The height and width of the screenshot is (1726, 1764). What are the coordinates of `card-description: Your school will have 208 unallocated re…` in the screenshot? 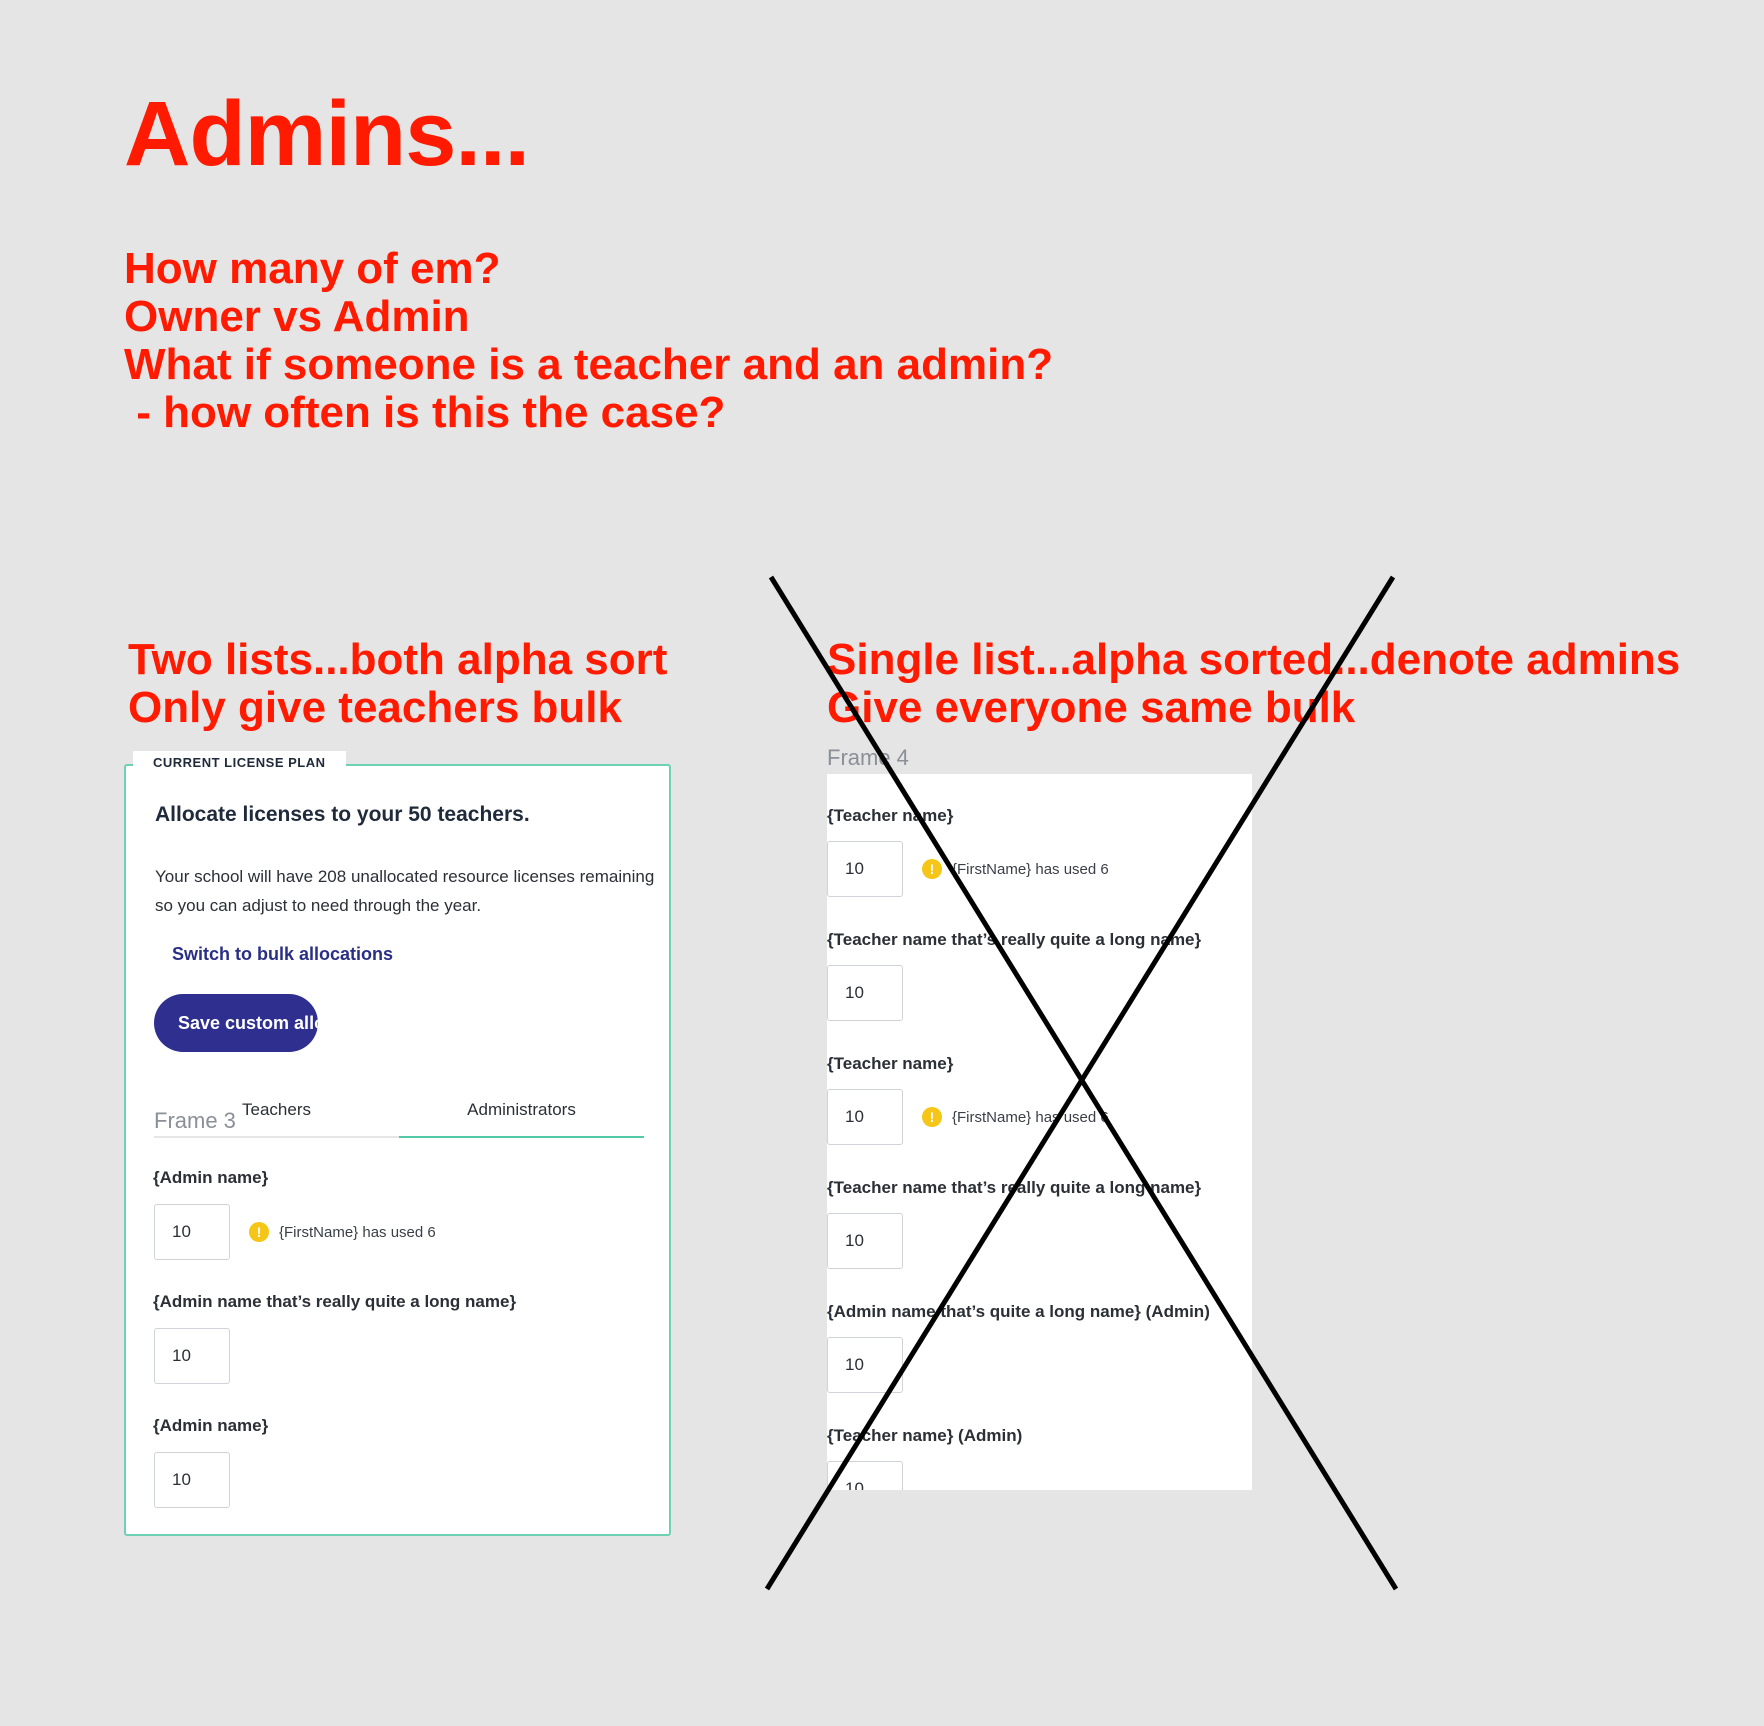 It's located at (405, 891).